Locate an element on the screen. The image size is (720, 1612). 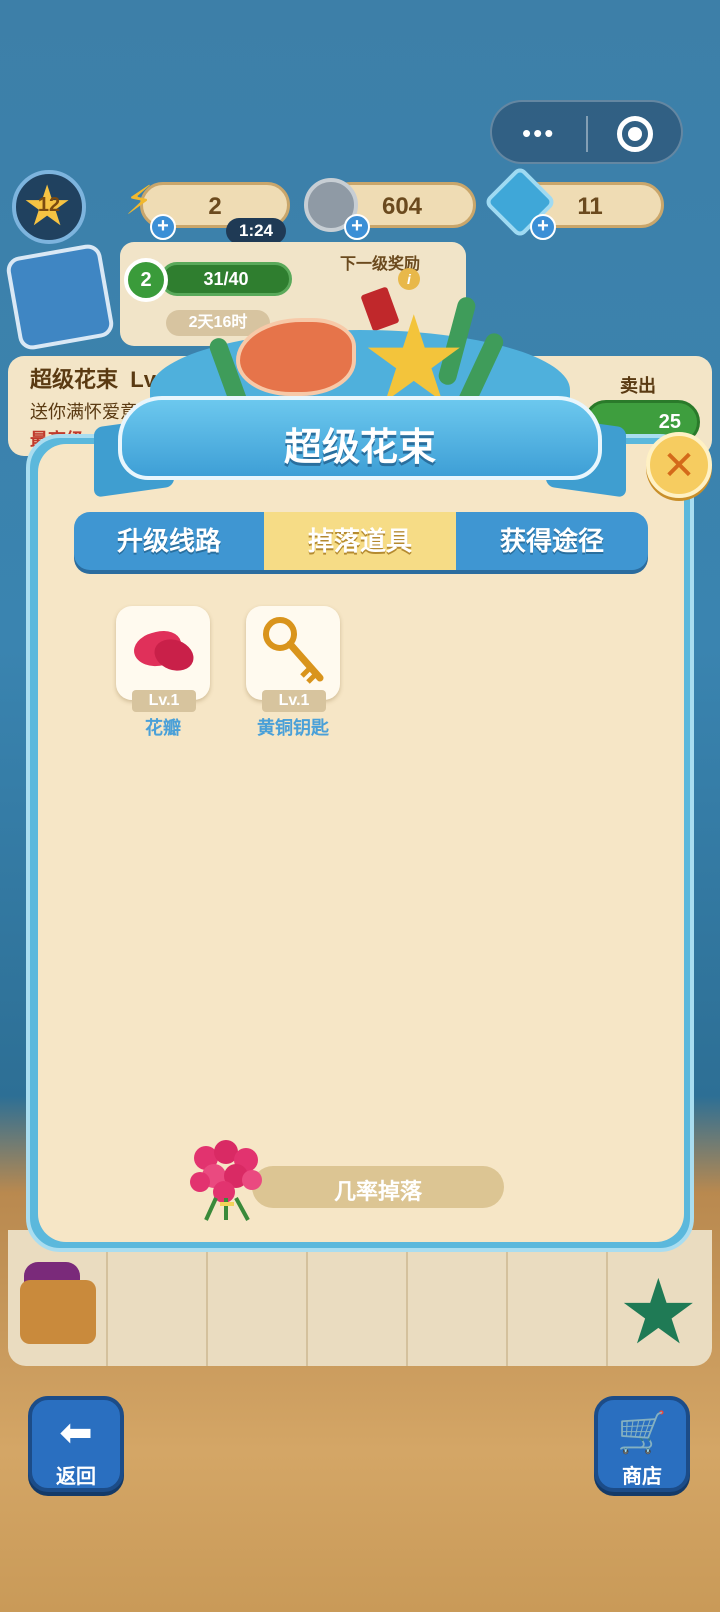
quest-progress-bar: 31/40 is located at coordinates (226, 279).